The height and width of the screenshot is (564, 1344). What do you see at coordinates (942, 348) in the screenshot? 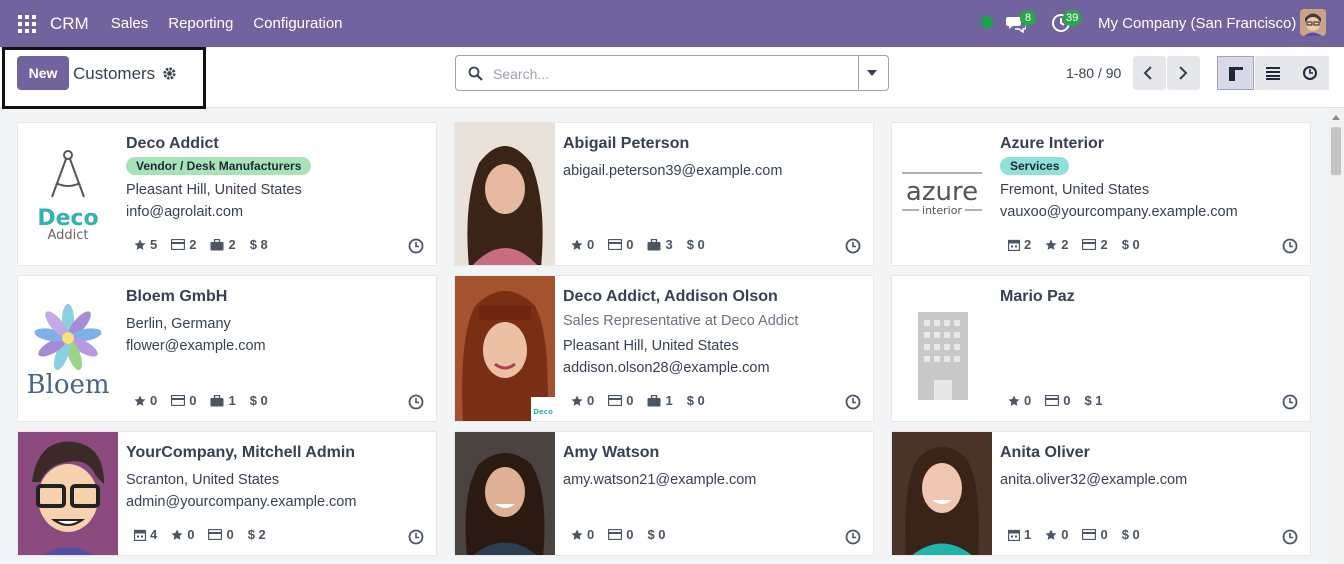
I see `company-placeholder-image` at bounding box center [942, 348].